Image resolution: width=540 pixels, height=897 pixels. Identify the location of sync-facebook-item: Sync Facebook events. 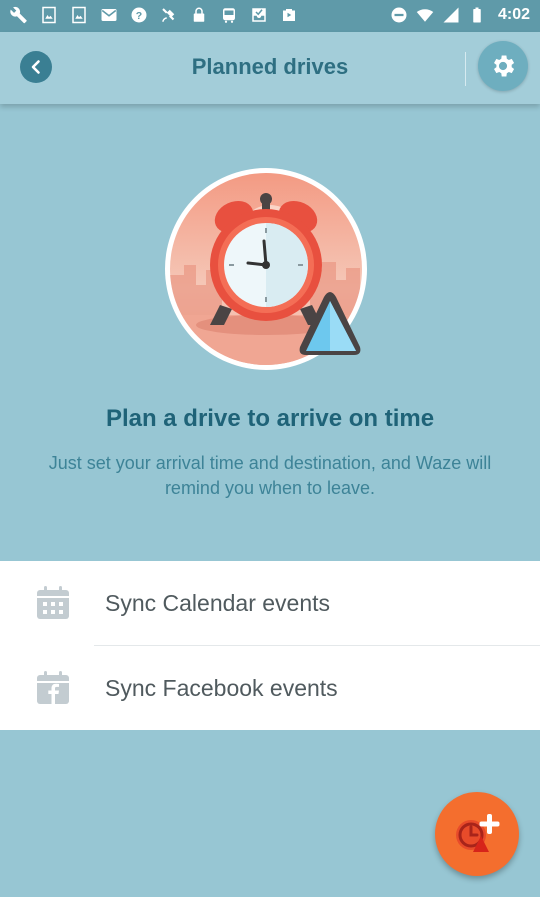
(270, 688).